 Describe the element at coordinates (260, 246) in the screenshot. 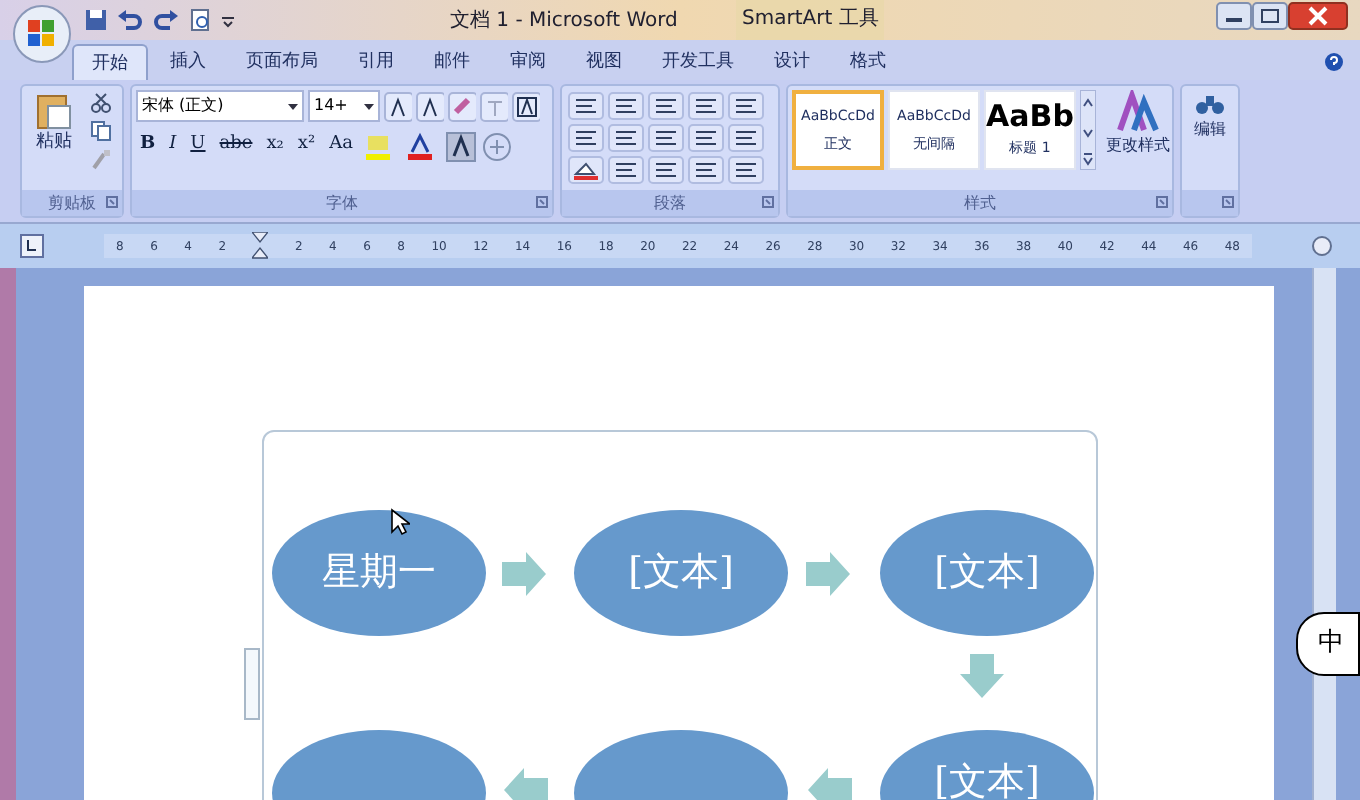

I see `indent-marker-icon` at that location.